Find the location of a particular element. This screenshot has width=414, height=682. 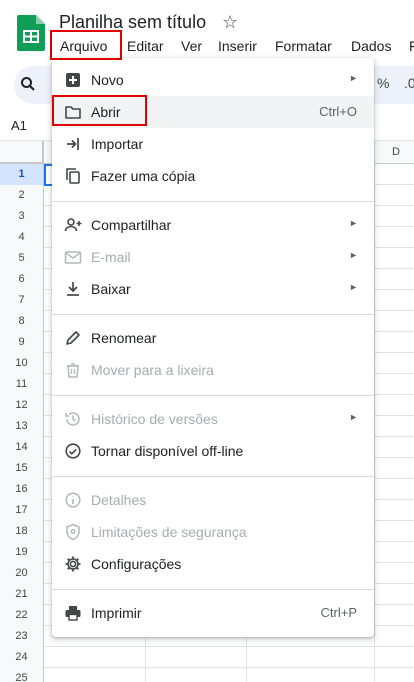

row-number-header: 14 is located at coordinates (22, 447).